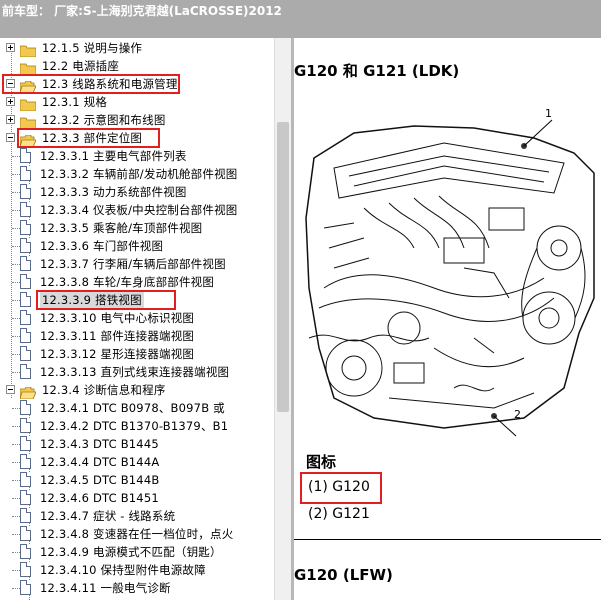 The image size is (601, 600). What do you see at coordinates (99, 444) in the screenshot?
I see `tree-item-label: 12.3.4.3 DTC B1445` at bounding box center [99, 444].